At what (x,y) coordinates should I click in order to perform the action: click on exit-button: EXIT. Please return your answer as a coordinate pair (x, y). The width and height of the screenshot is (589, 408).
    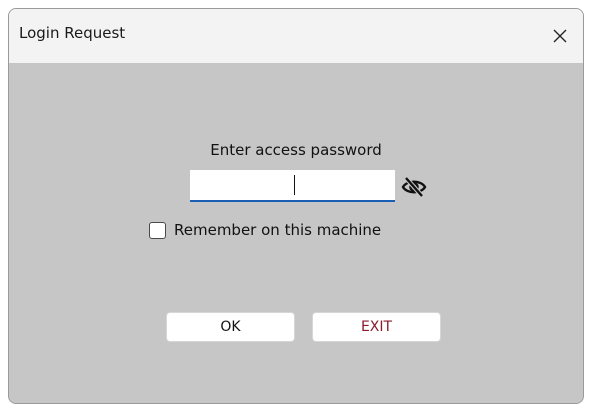
    Looking at the image, I should click on (376, 327).